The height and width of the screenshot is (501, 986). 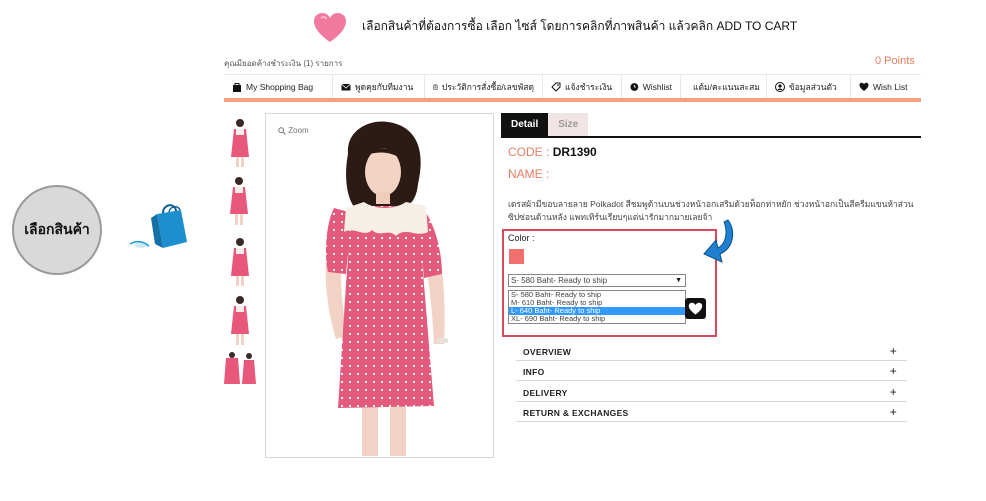 I want to click on clipboard-icon, so click(x=435, y=87).